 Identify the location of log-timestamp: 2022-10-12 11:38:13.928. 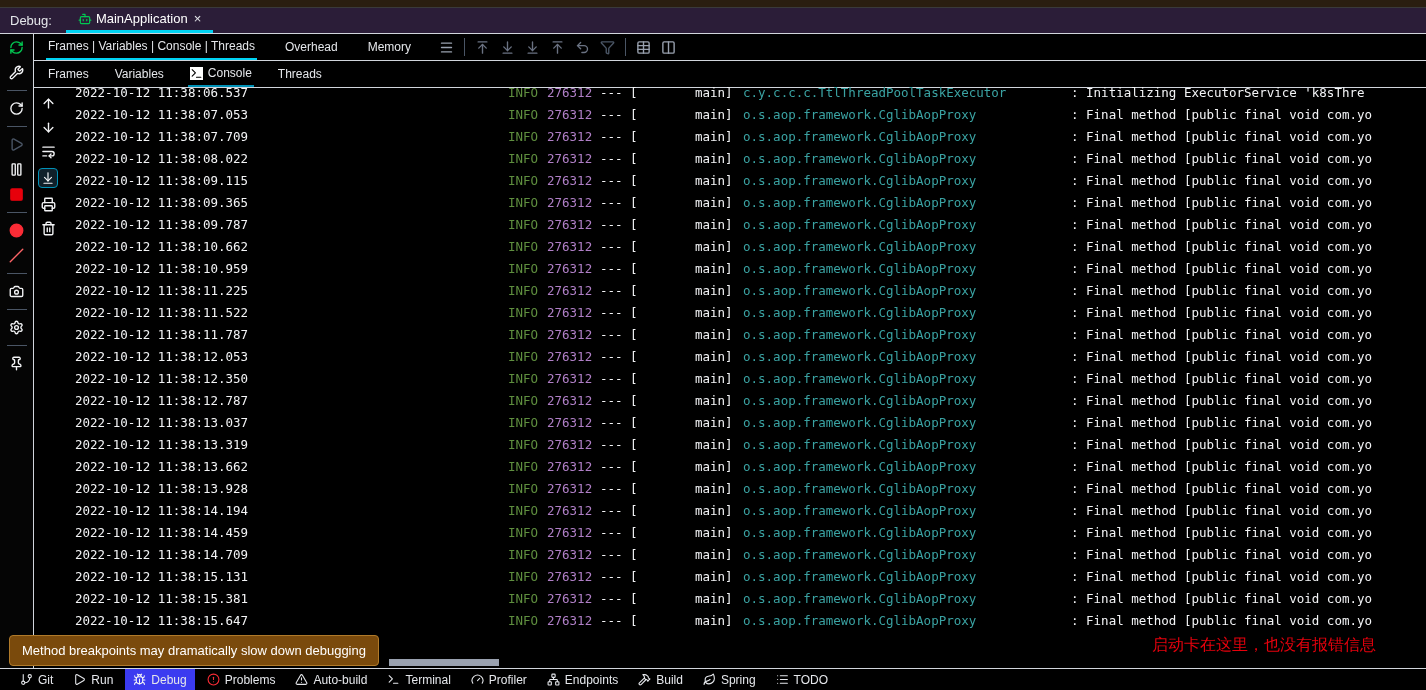
(162, 489).